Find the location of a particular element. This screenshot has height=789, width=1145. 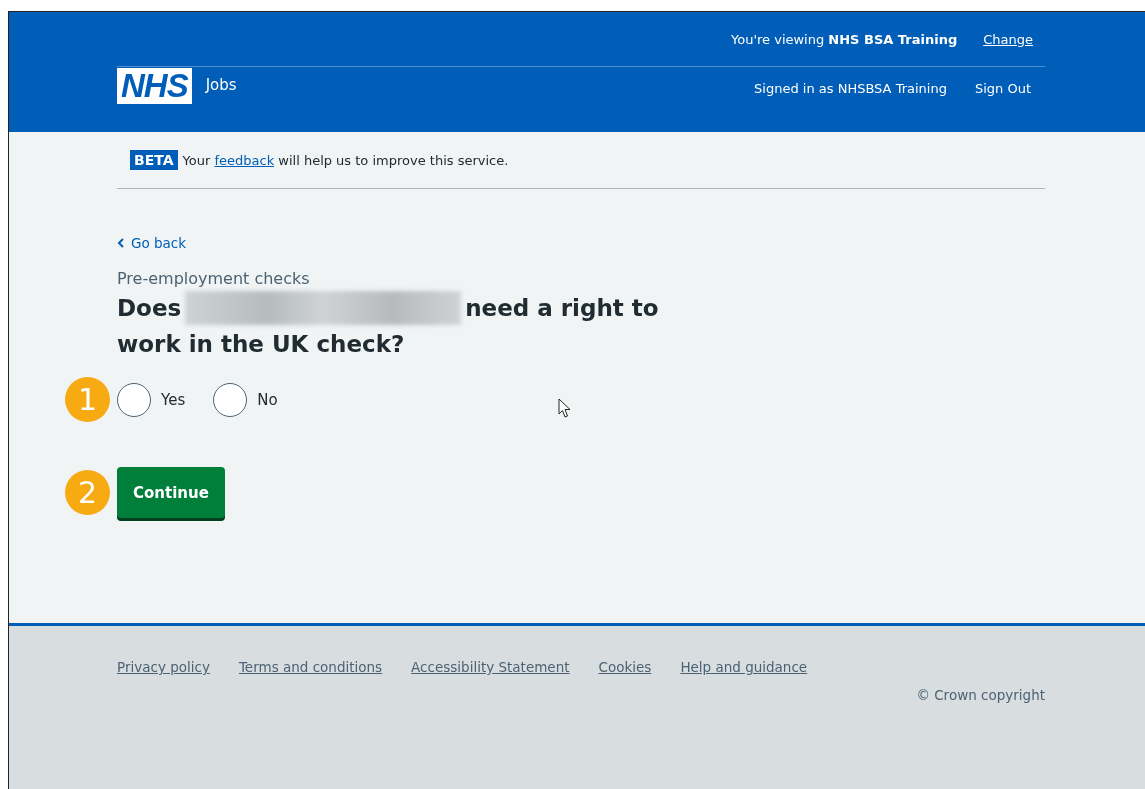

nhs-logo: NHS is located at coordinates (154, 86).